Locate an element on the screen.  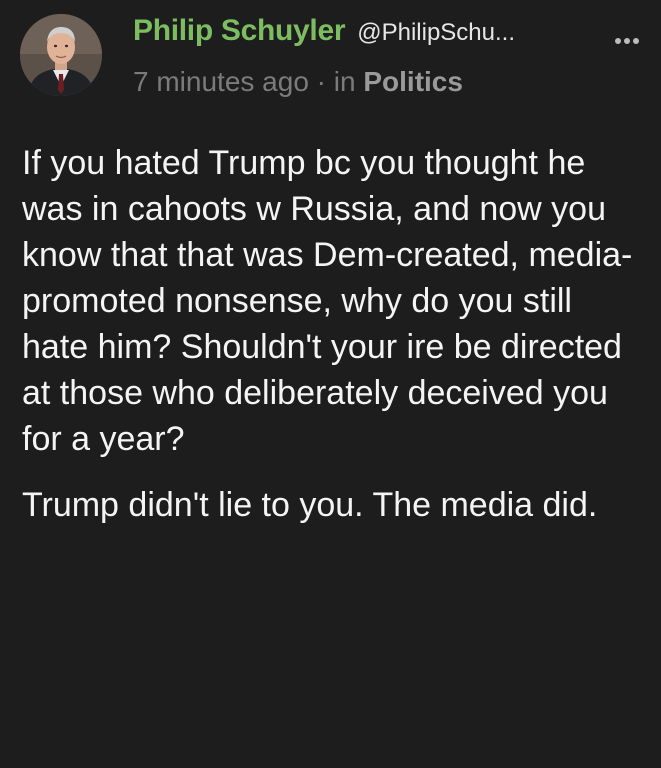
more-options-icon is located at coordinates (627, 41).